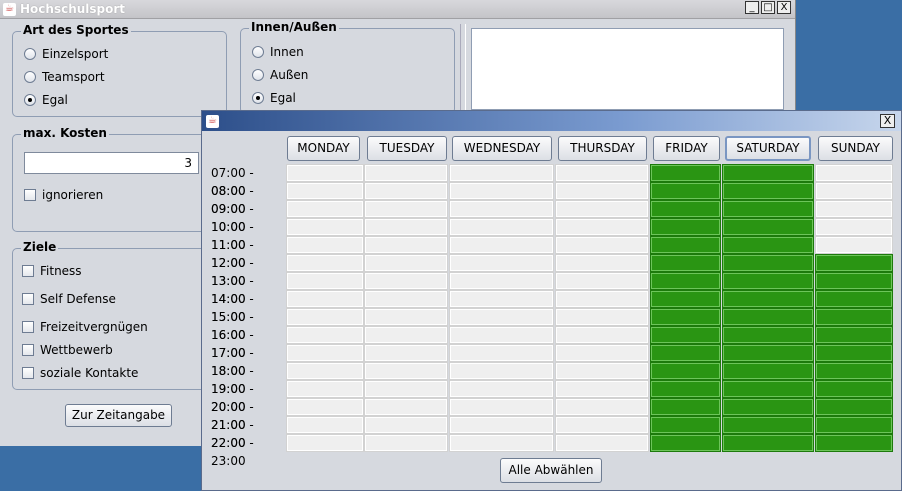  What do you see at coordinates (118, 415) in the screenshot?
I see `to-time-button: Zur Zeitangabe` at bounding box center [118, 415].